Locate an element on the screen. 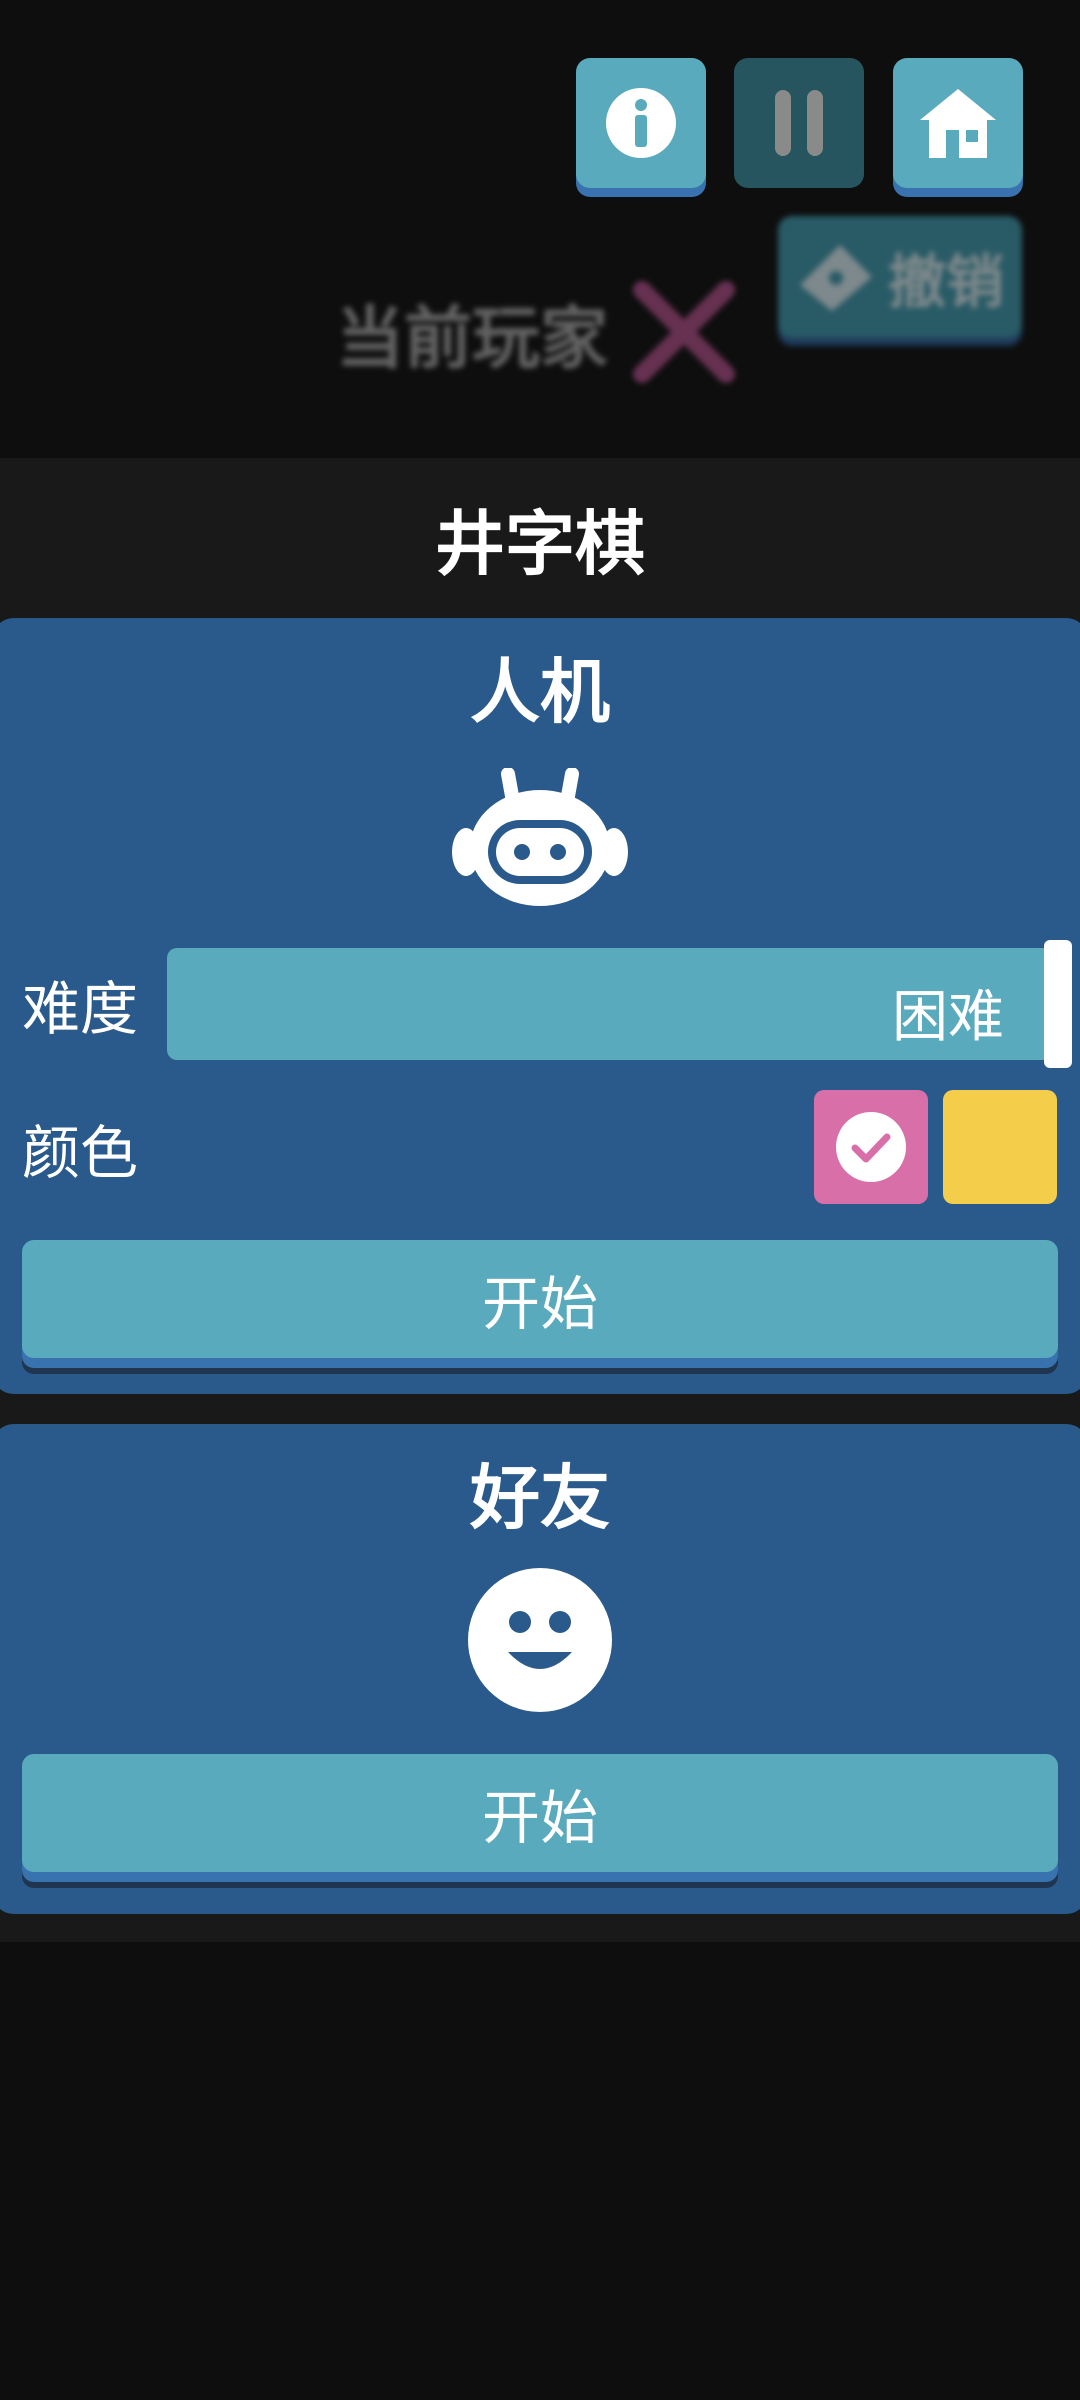 The width and height of the screenshot is (1080, 2400). friend-mode-title: 好友 is located at coordinates (540, 1498).